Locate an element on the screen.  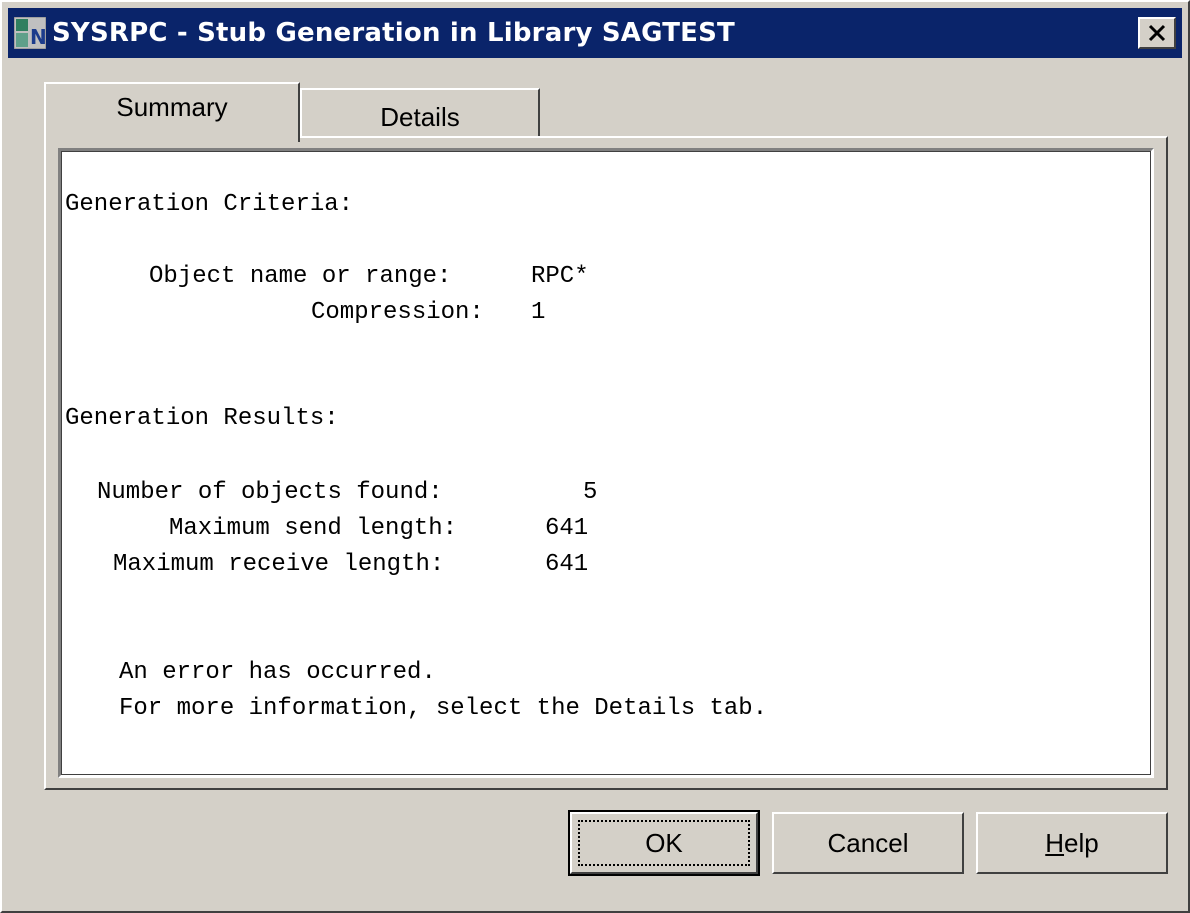
max-receive-value: 641 is located at coordinates (567, 564).